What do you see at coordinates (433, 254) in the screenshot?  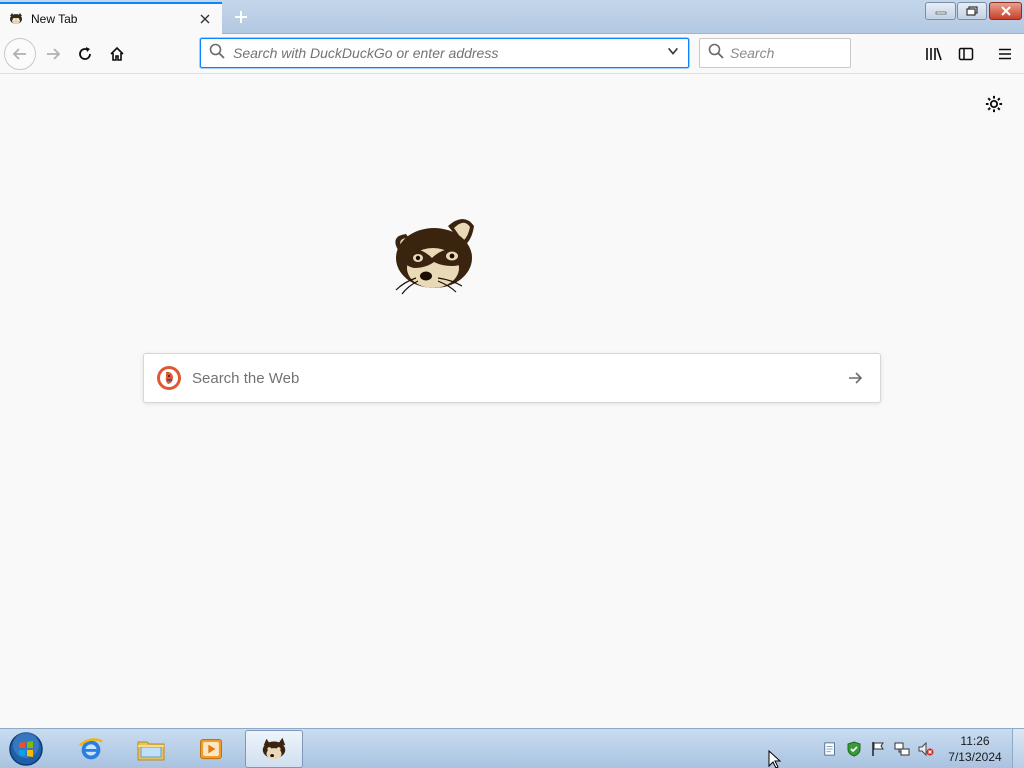 I see `raccoon-mascot-logo` at bounding box center [433, 254].